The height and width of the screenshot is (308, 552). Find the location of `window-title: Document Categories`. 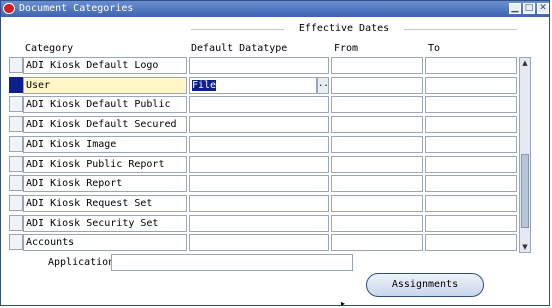

window-title: Document Categories is located at coordinates (76, 8).